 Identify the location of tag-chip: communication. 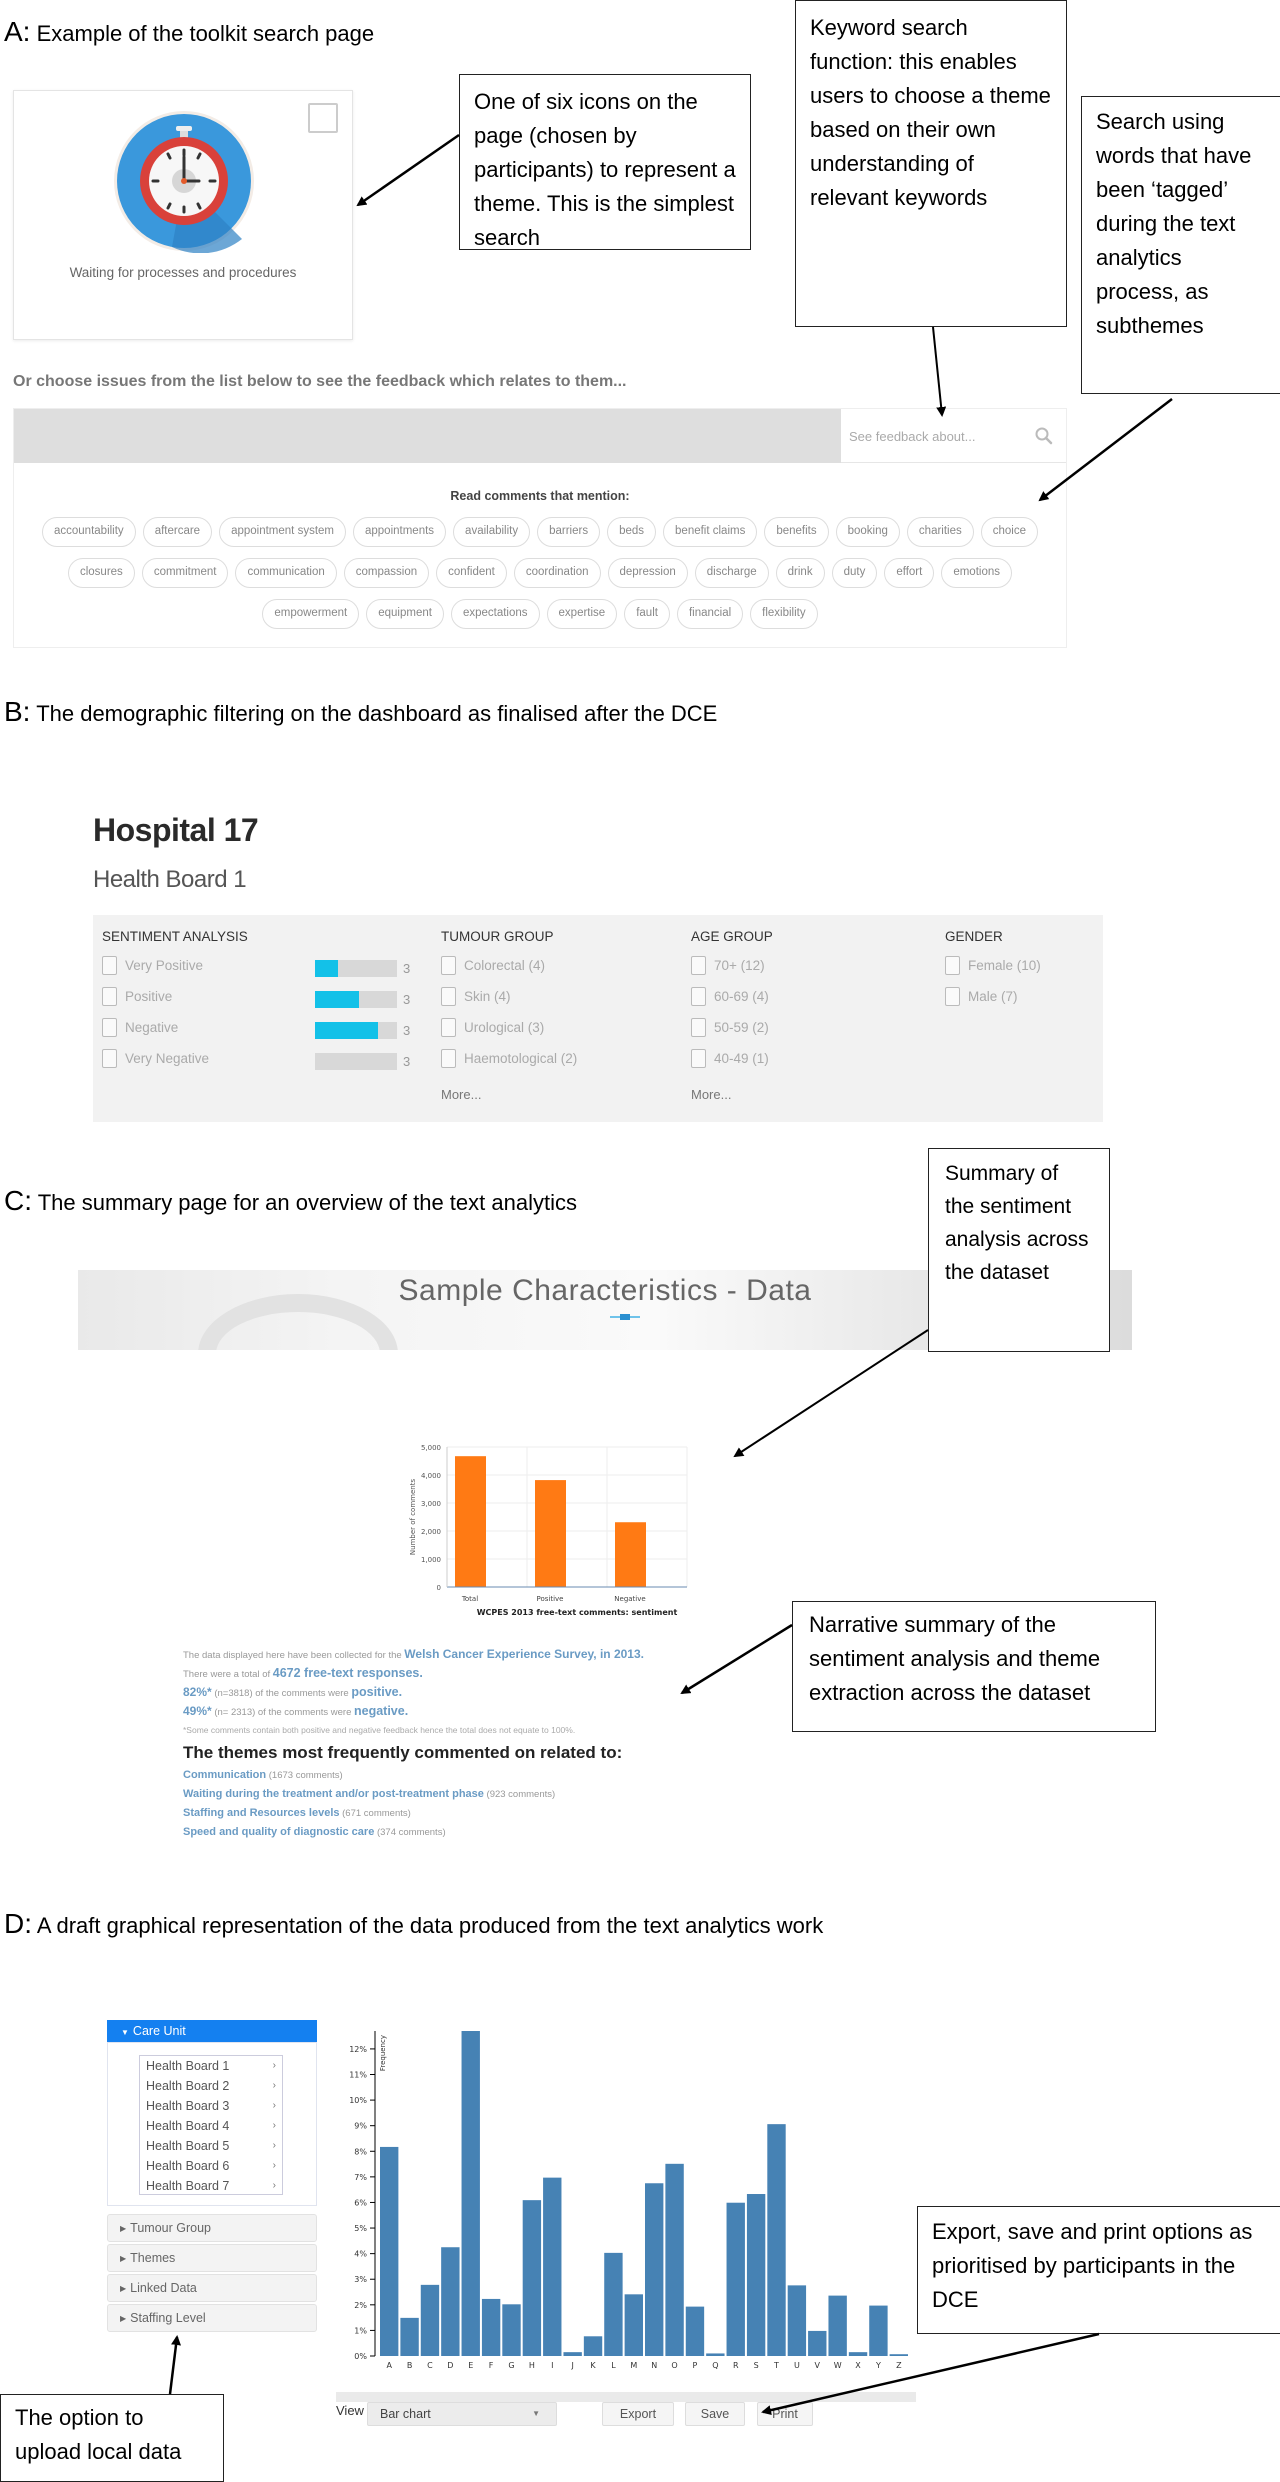
(286, 573).